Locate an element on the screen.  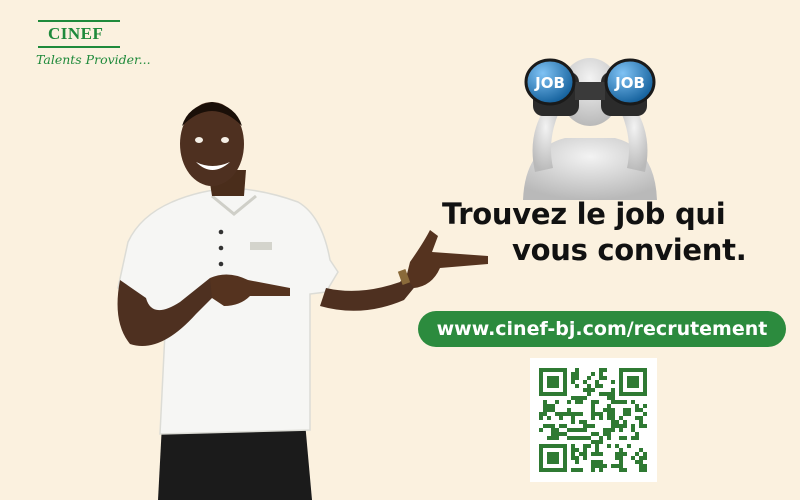
binocular-figure-icon: JOB JOB is located at coordinates (590, 129).